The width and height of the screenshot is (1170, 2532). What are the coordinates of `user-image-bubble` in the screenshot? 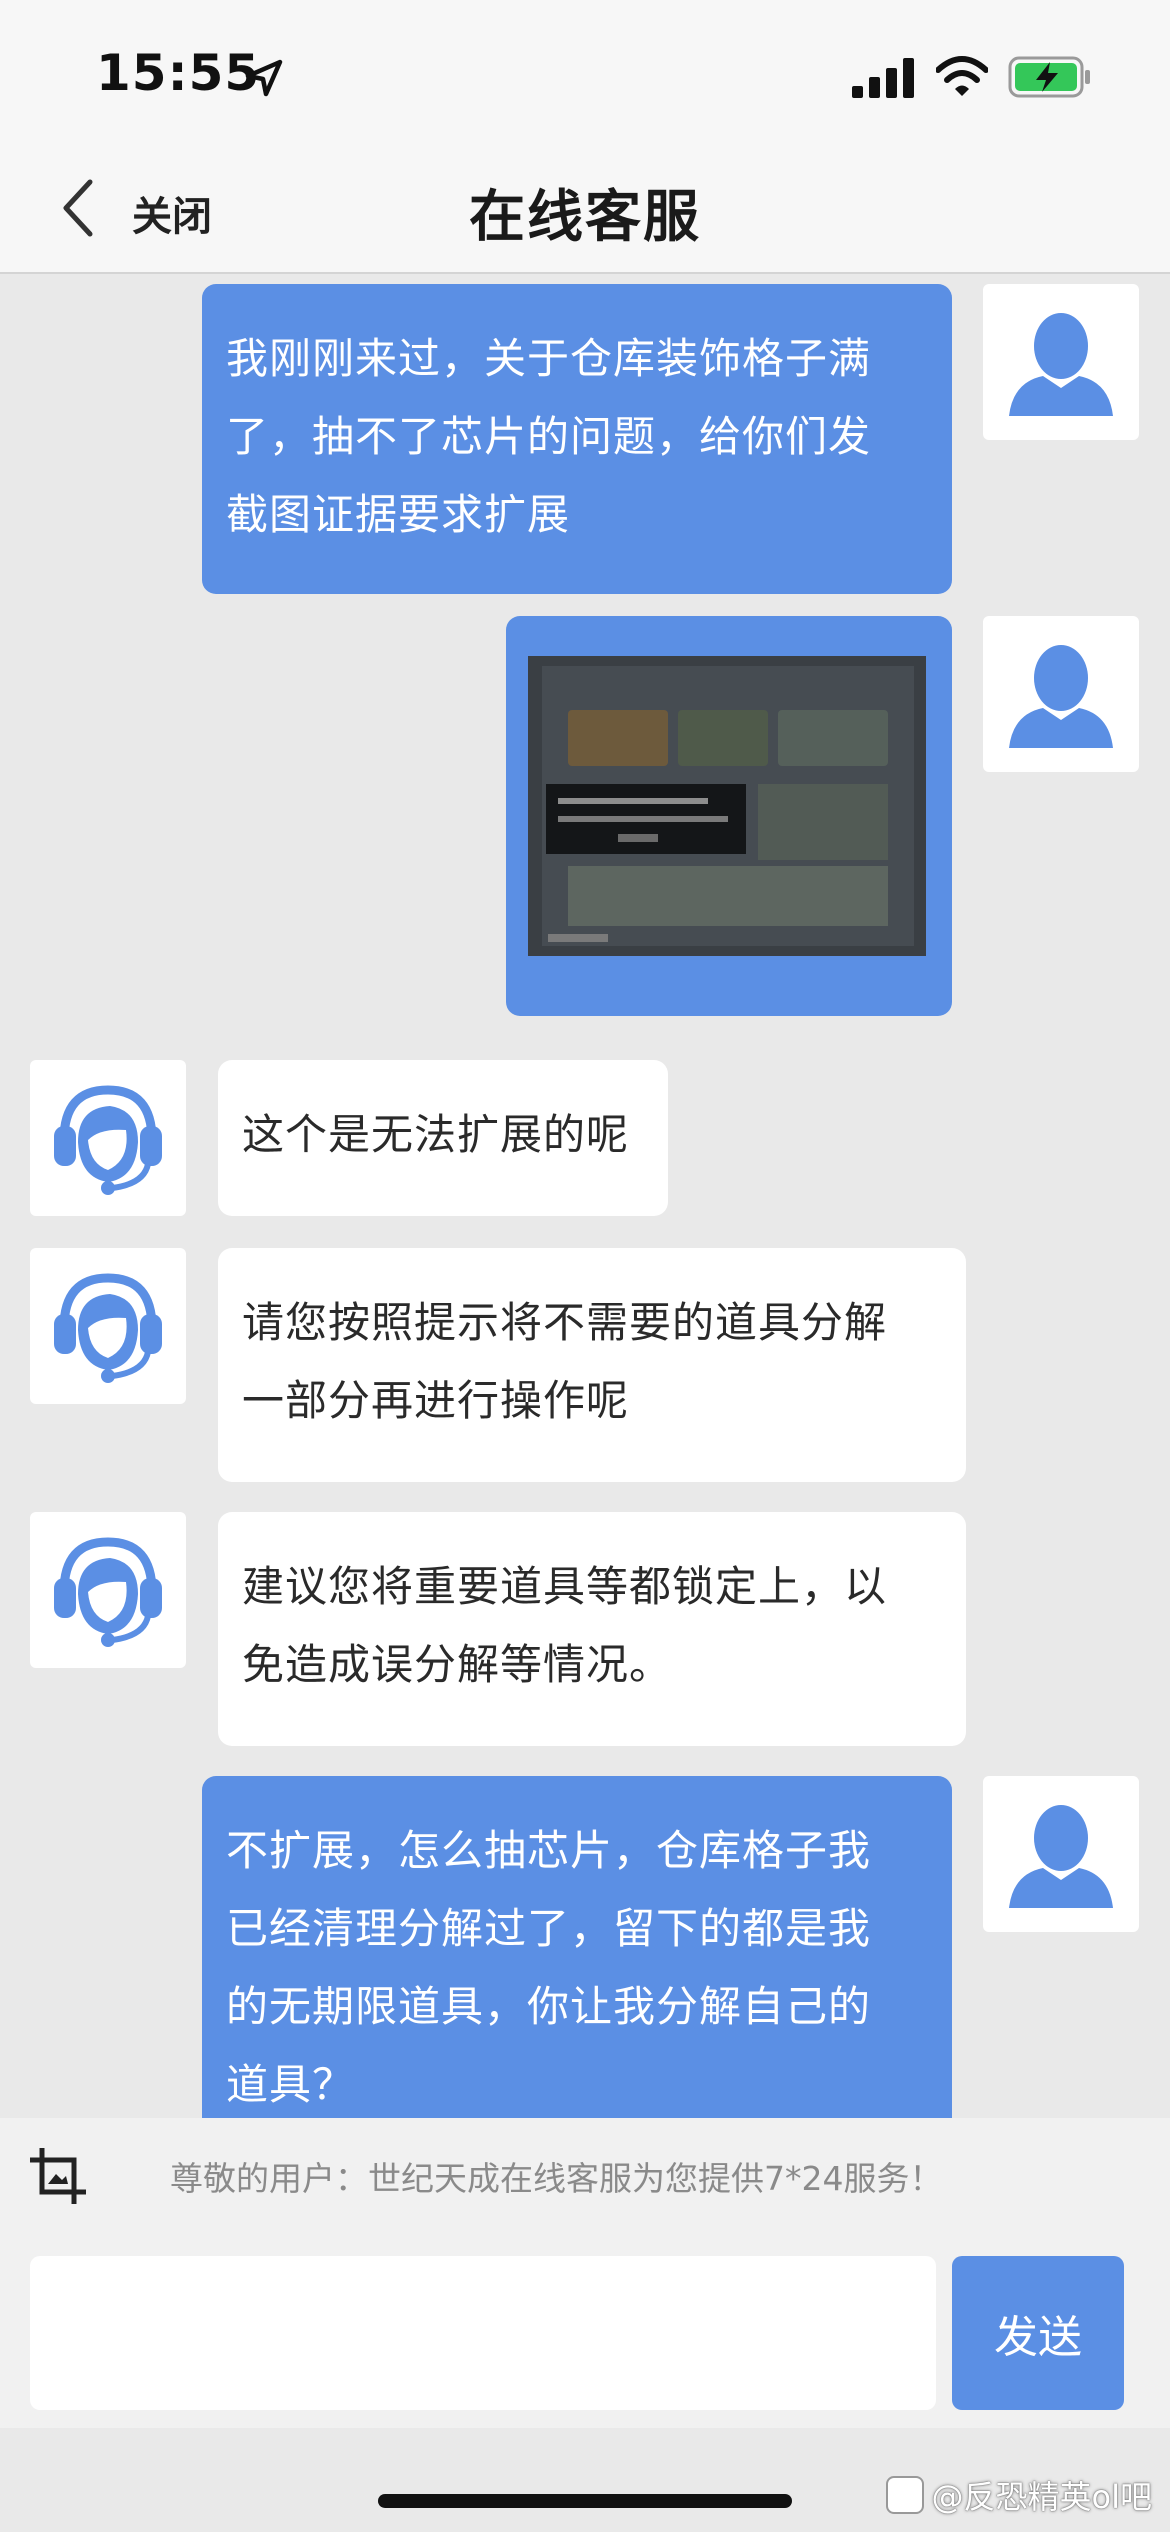 It's located at (729, 816).